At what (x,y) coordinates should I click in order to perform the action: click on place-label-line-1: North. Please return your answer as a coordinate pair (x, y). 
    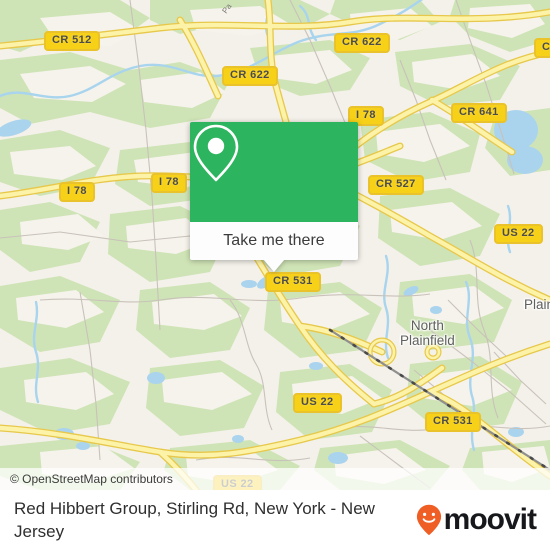
    Looking at the image, I should click on (427, 325).